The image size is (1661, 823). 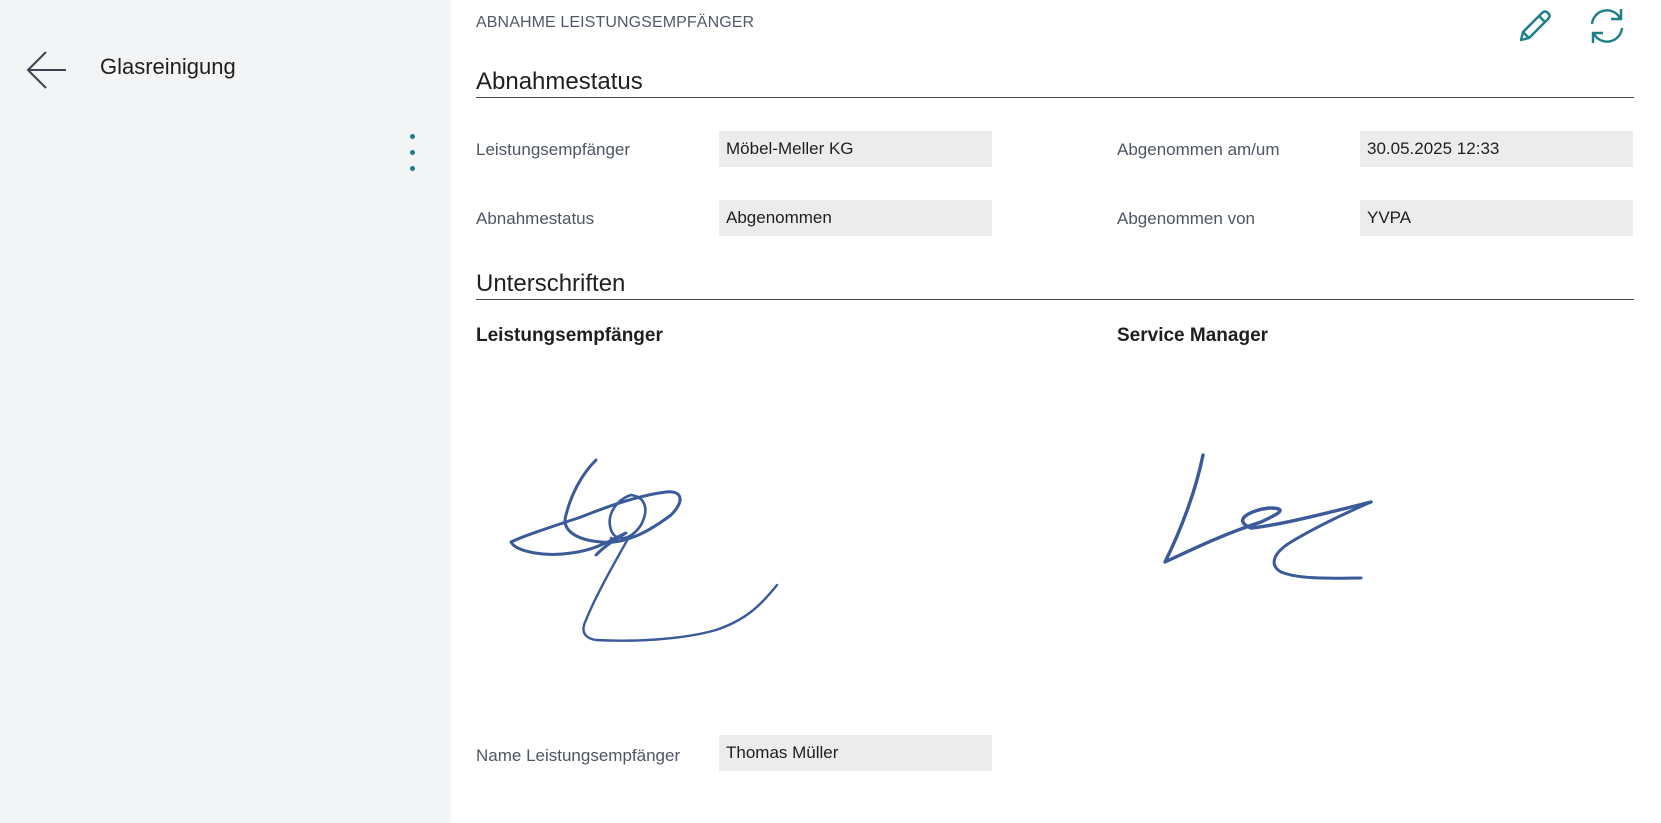 I want to click on recipient-signature-image, so click(x=644, y=550).